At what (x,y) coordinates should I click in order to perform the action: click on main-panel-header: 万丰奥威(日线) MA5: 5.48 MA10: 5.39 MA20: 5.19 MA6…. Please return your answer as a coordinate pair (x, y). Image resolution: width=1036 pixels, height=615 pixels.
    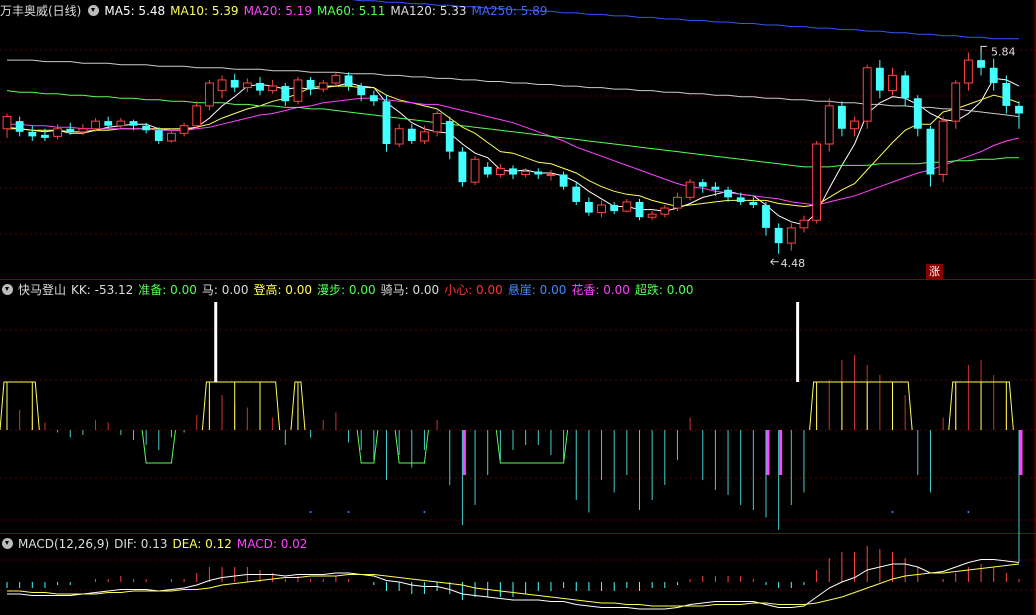
    Looking at the image, I should click on (279, 11).